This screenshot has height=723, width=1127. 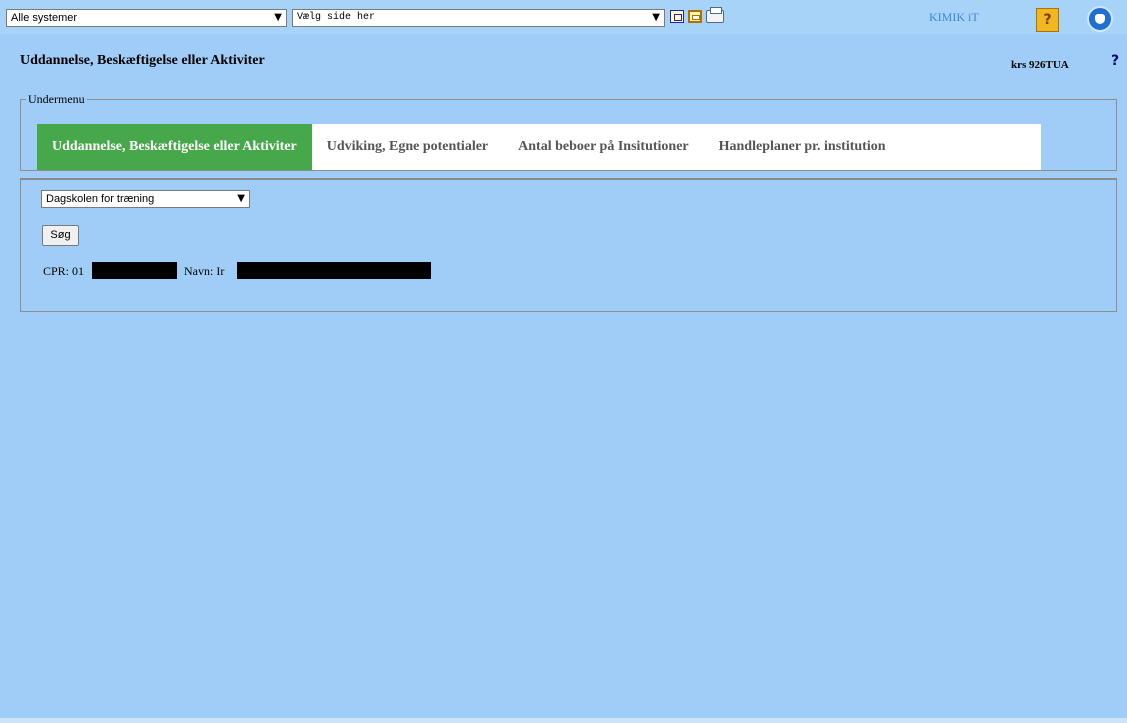 What do you see at coordinates (677, 16) in the screenshot?
I see `view-icon` at bounding box center [677, 16].